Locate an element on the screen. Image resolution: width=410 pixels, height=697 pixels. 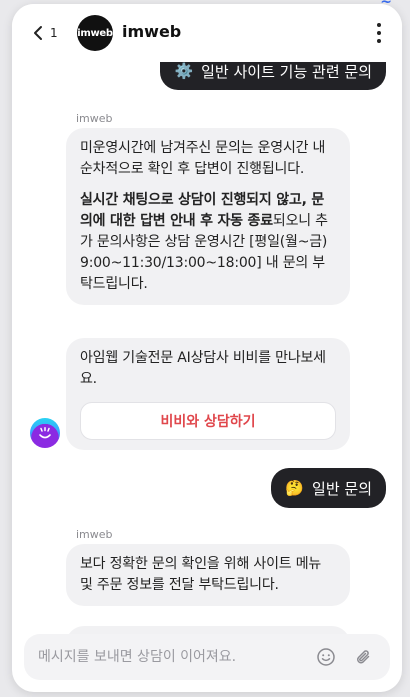
thinking-face-icon: 🤔 is located at coordinates (295, 488).